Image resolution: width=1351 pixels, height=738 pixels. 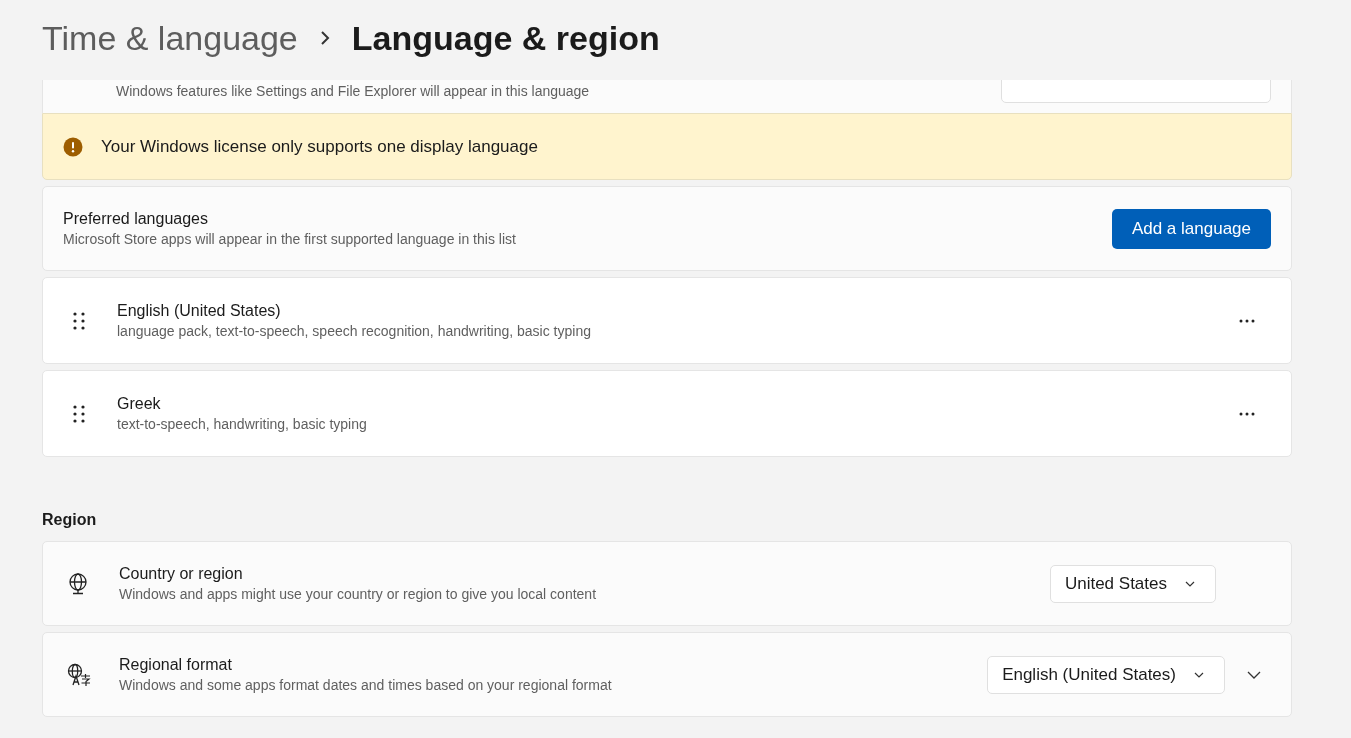 I want to click on setting-title: Preferred languages, so click(x=136, y=219).